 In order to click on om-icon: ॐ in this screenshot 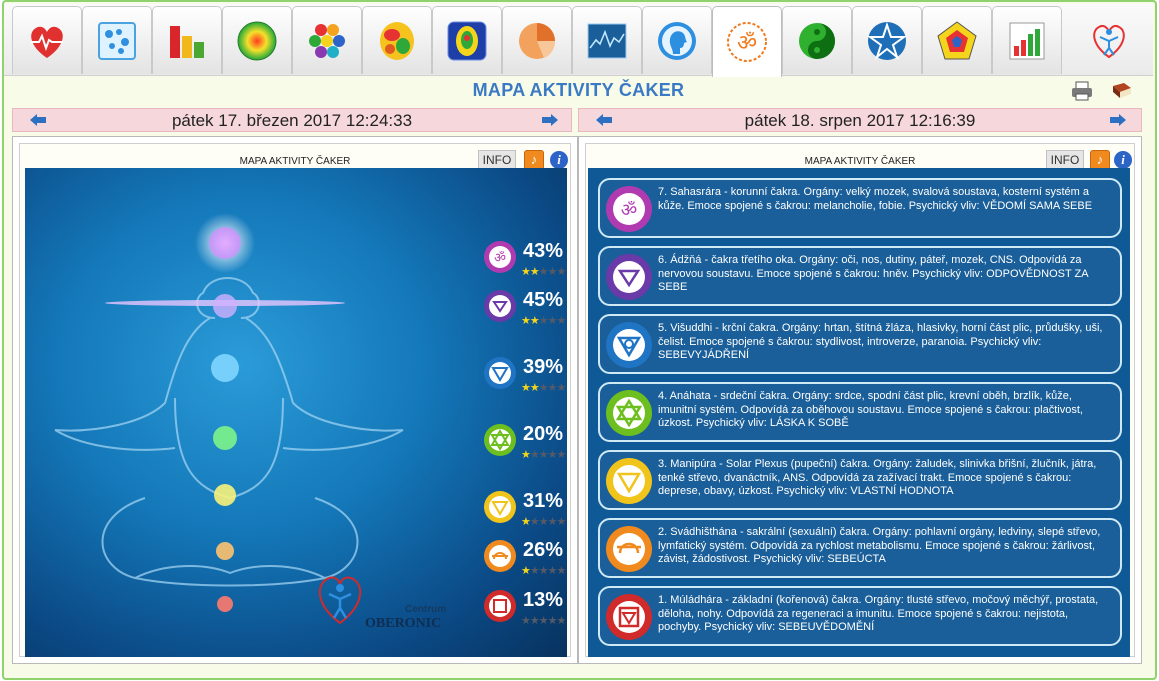, I will do `click(747, 42)`.